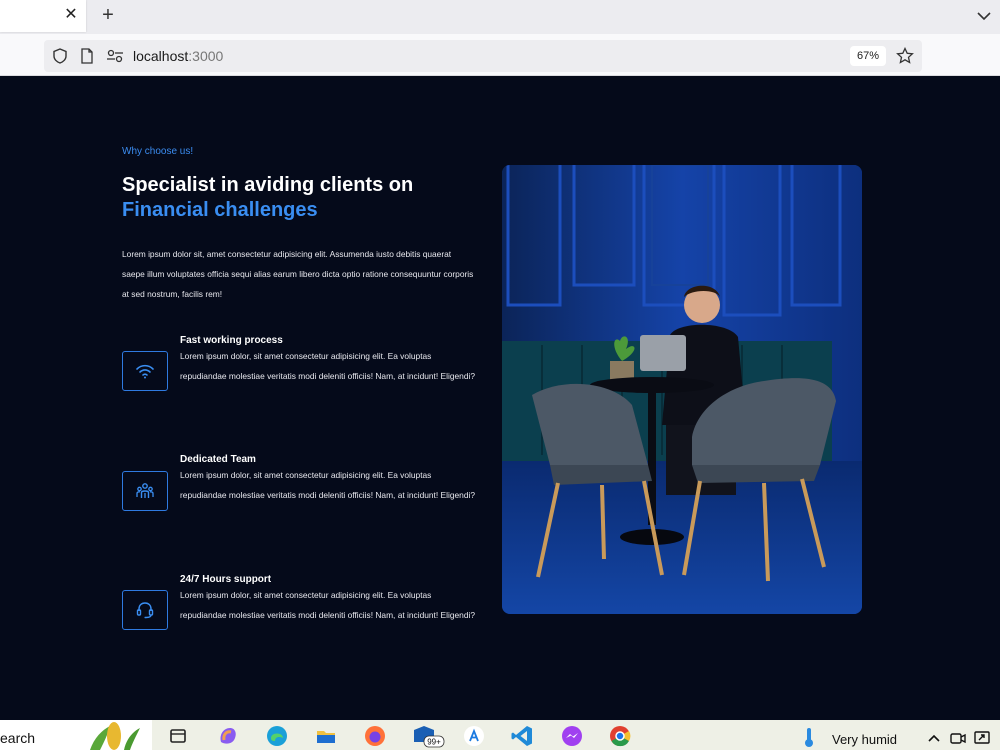  What do you see at coordinates (108, 16) in the screenshot?
I see `new-tab-button: +` at bounding box center [108, 16].